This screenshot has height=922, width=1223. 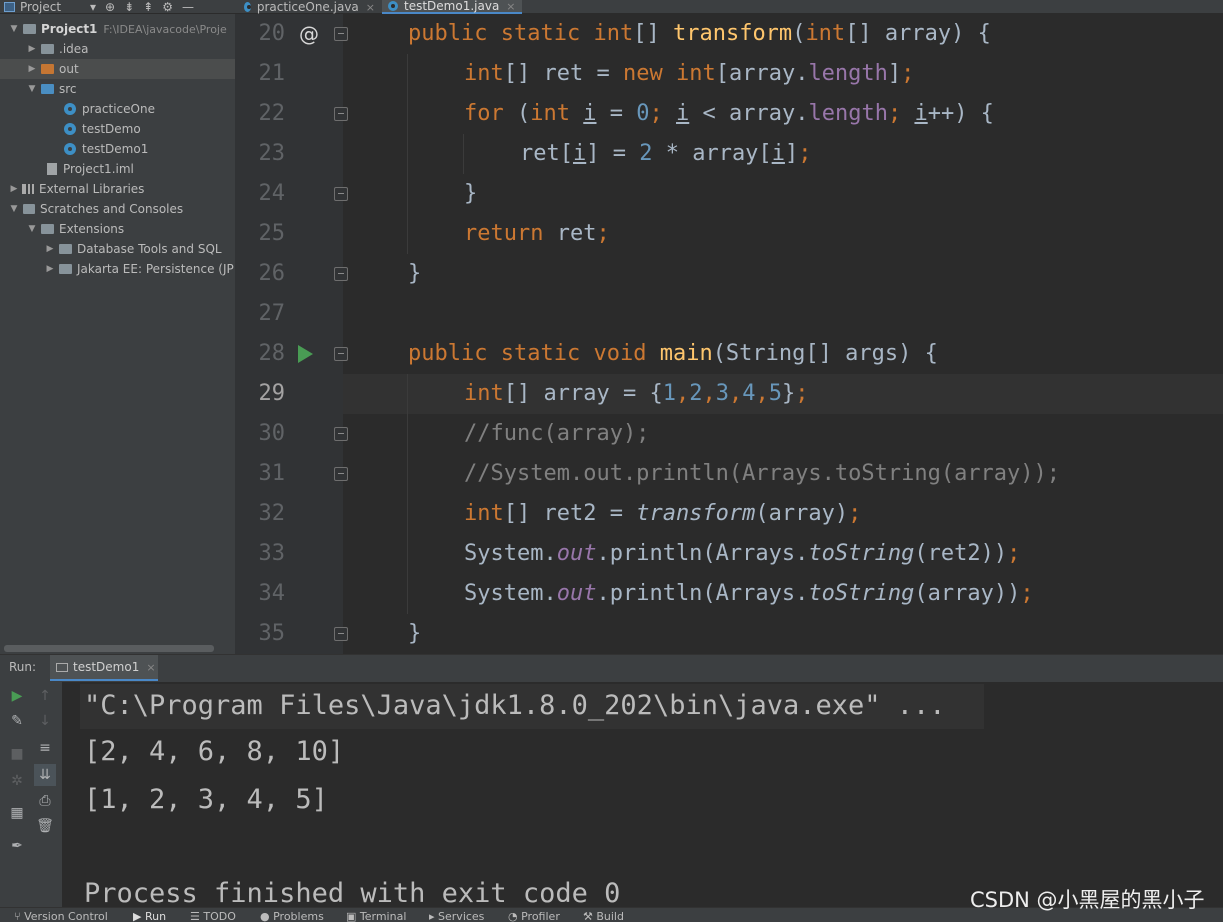 I want to click on file-icon, so click(x=52, y=169).